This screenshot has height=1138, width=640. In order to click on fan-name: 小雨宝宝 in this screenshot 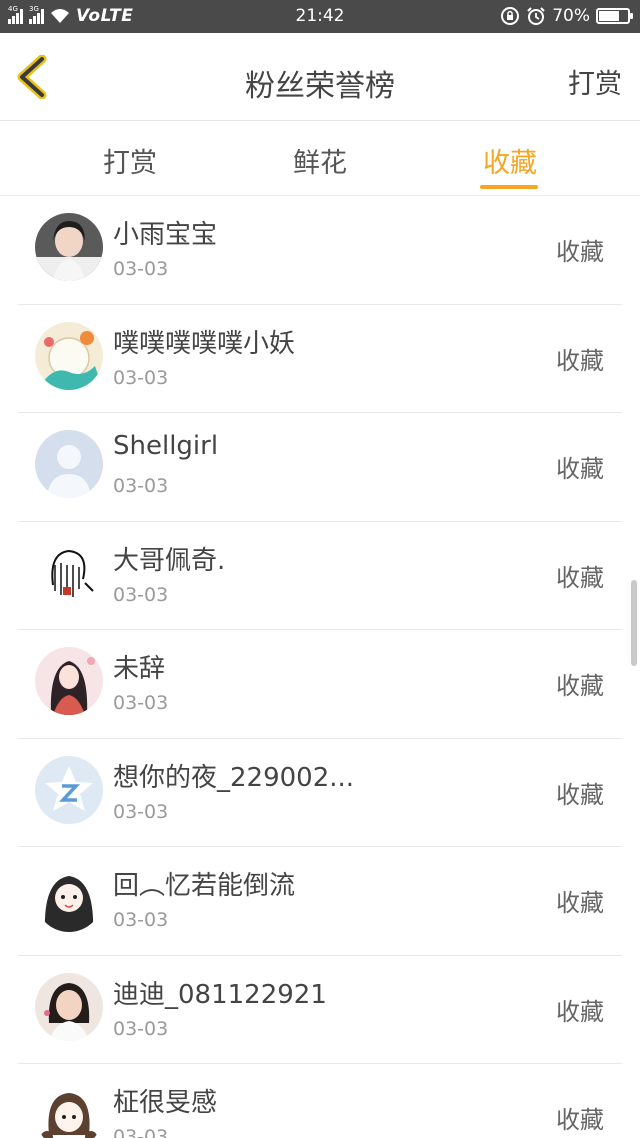, I will do `click(165, 235)`.